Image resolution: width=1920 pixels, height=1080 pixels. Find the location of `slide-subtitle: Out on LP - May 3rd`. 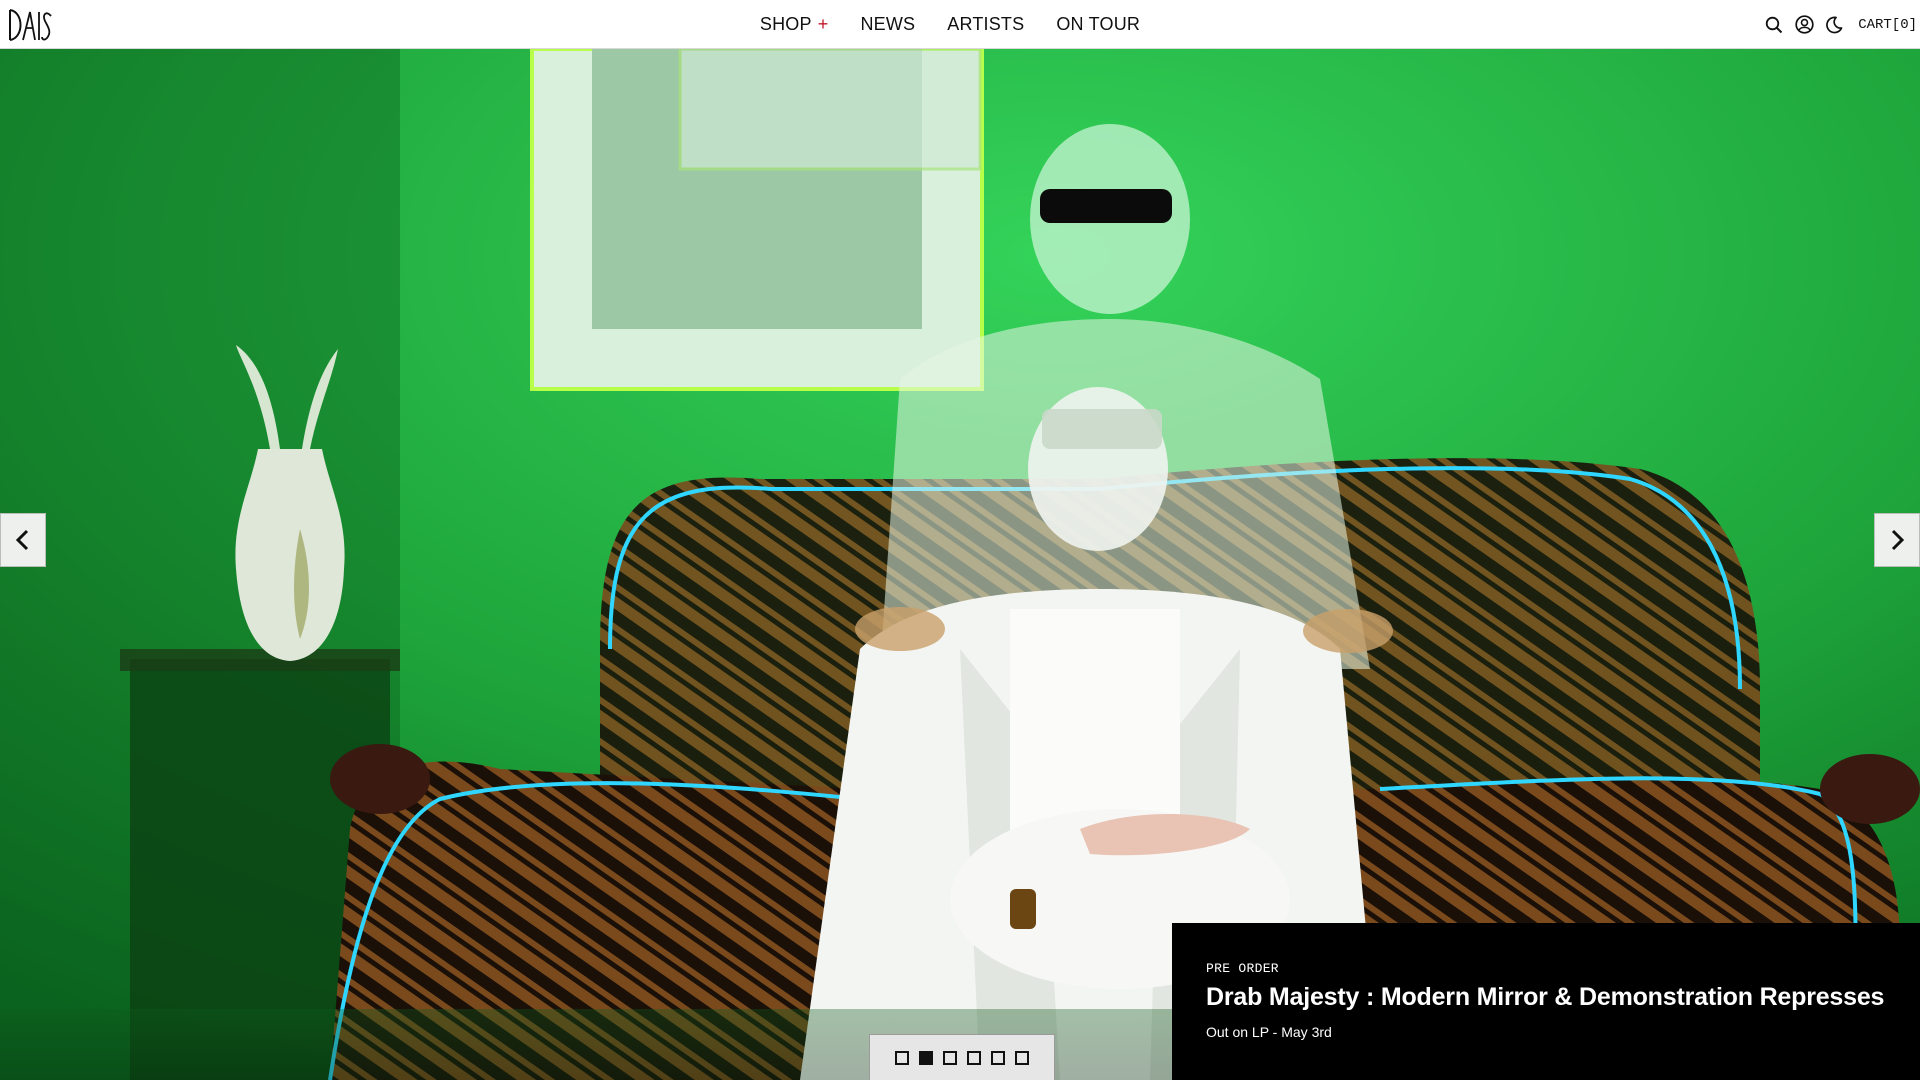

slide-subtitle: Out on LP - May 3rd is located at coordinates (1269, 1032).